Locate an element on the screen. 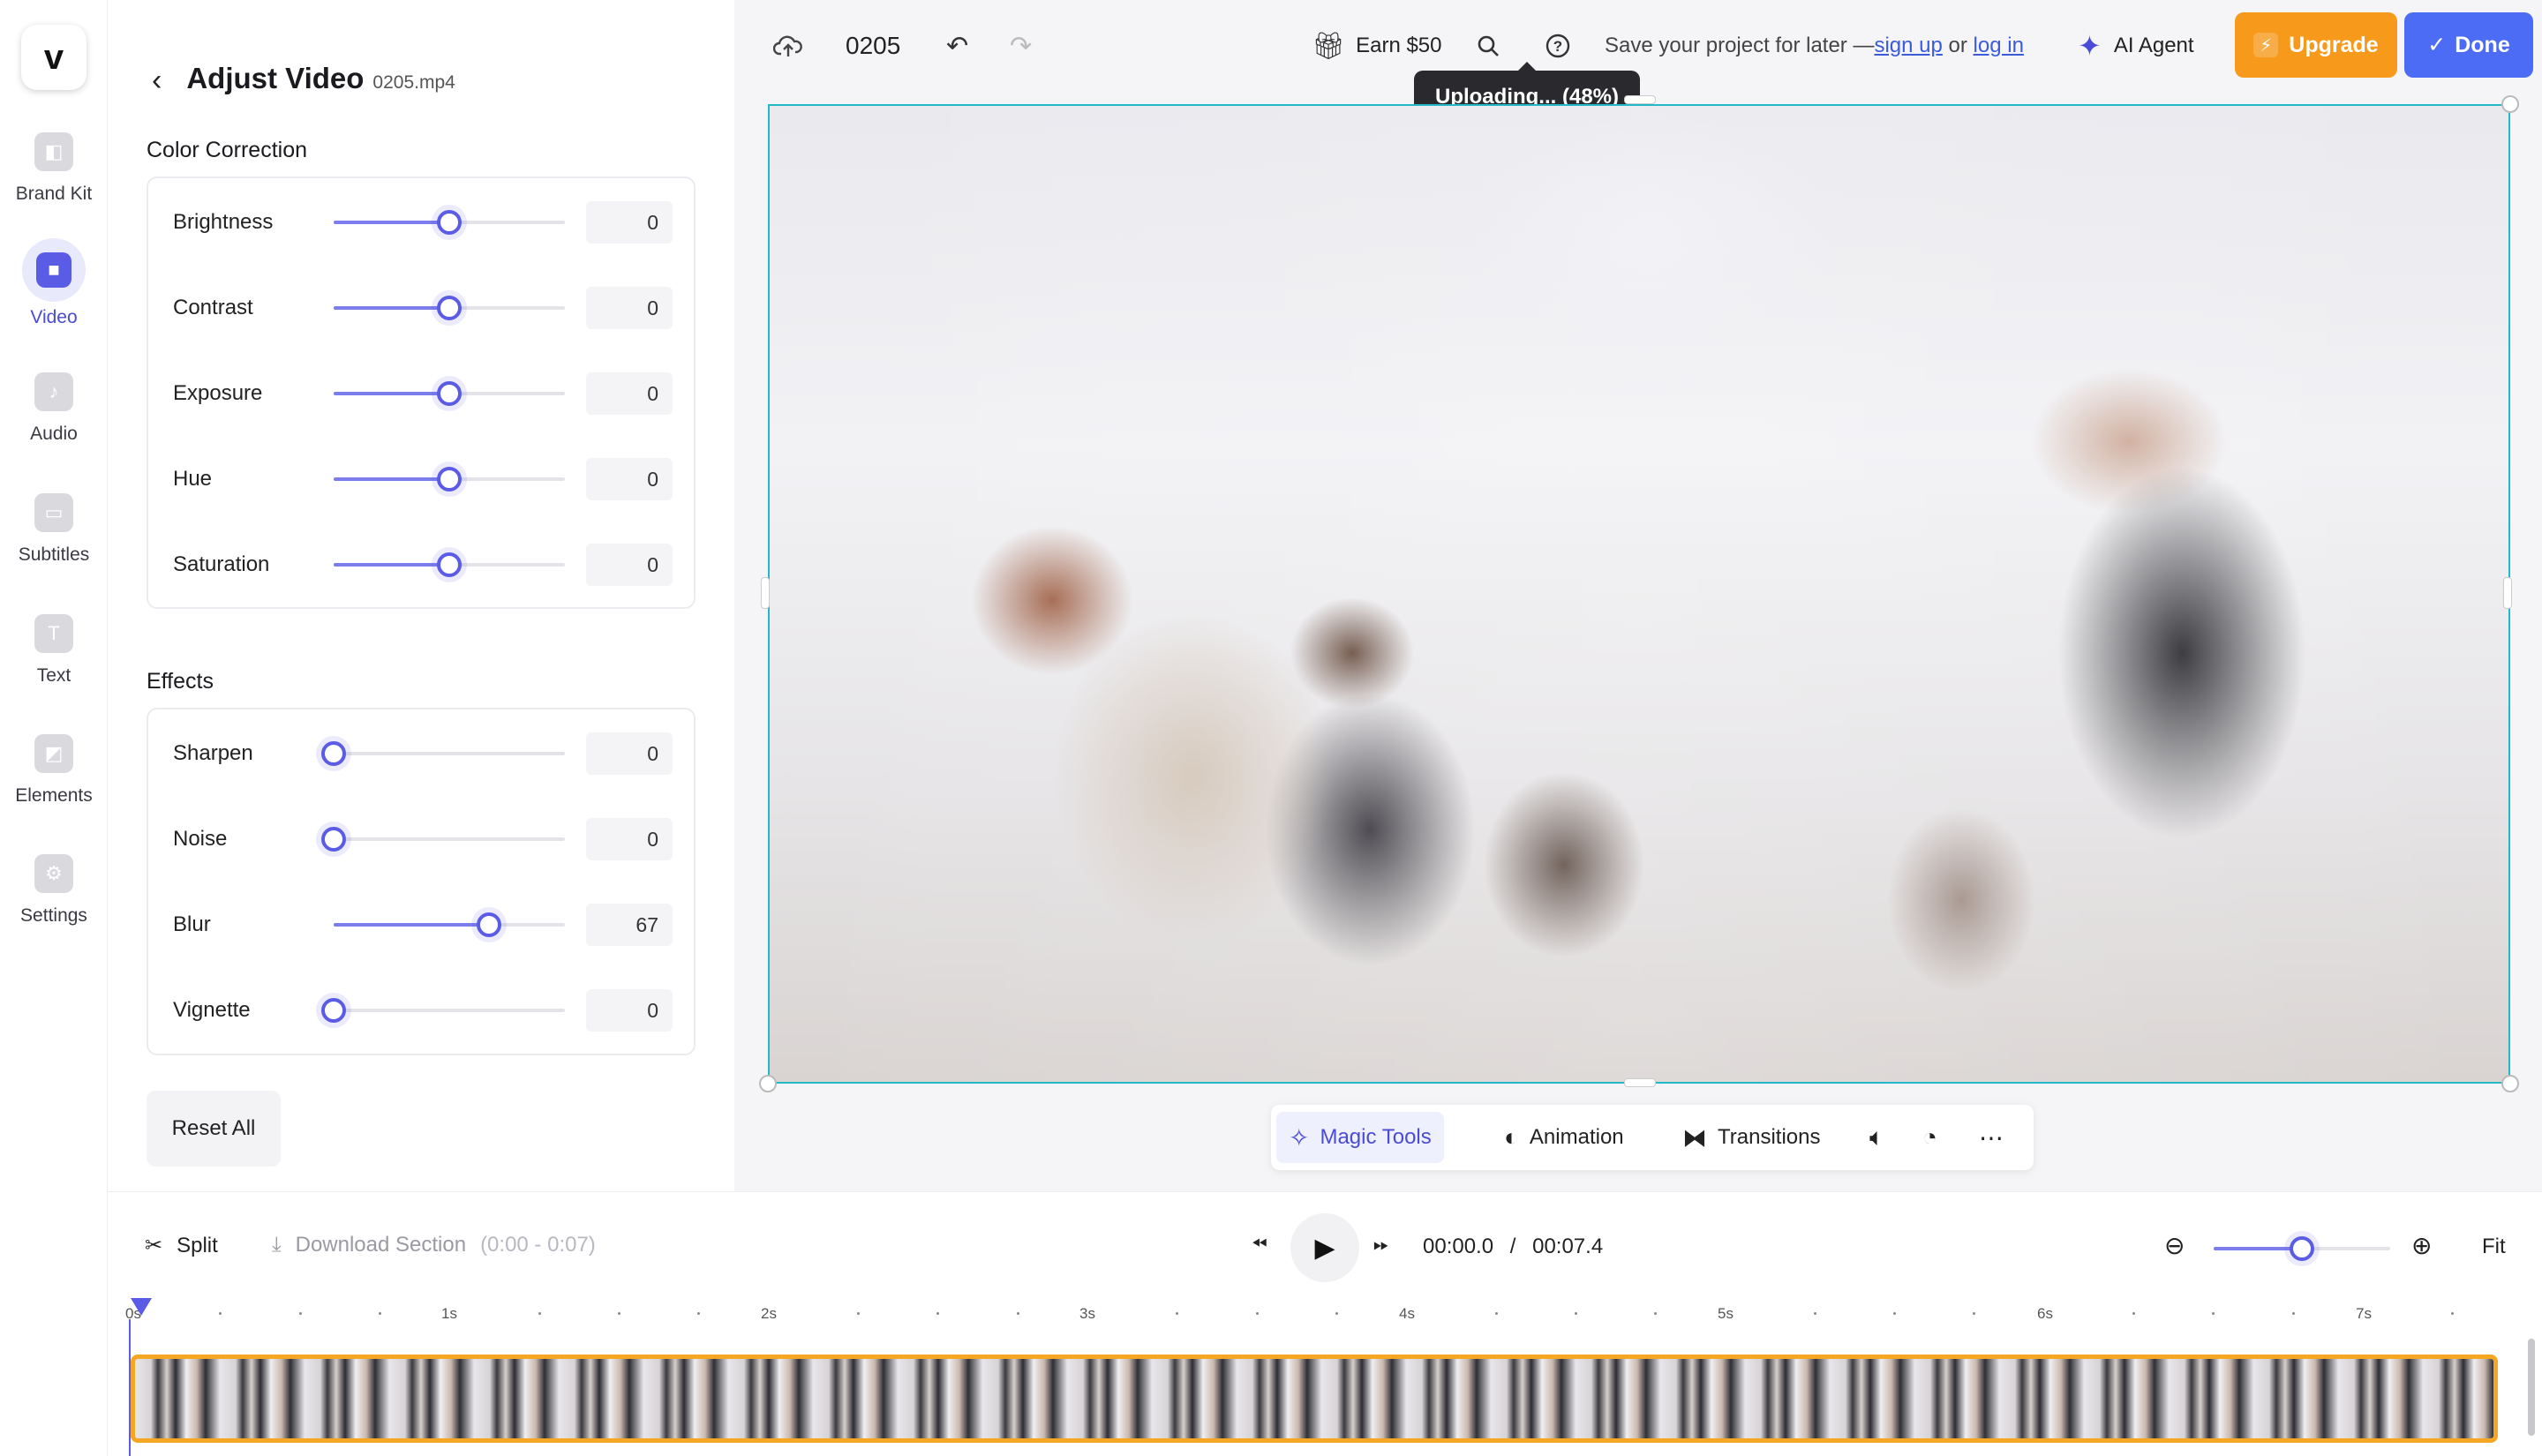 The height and width of the screenshot is (1456, 2542). slider-row-sharpen: Sharpen 0 is located at coordinates (421, 753).